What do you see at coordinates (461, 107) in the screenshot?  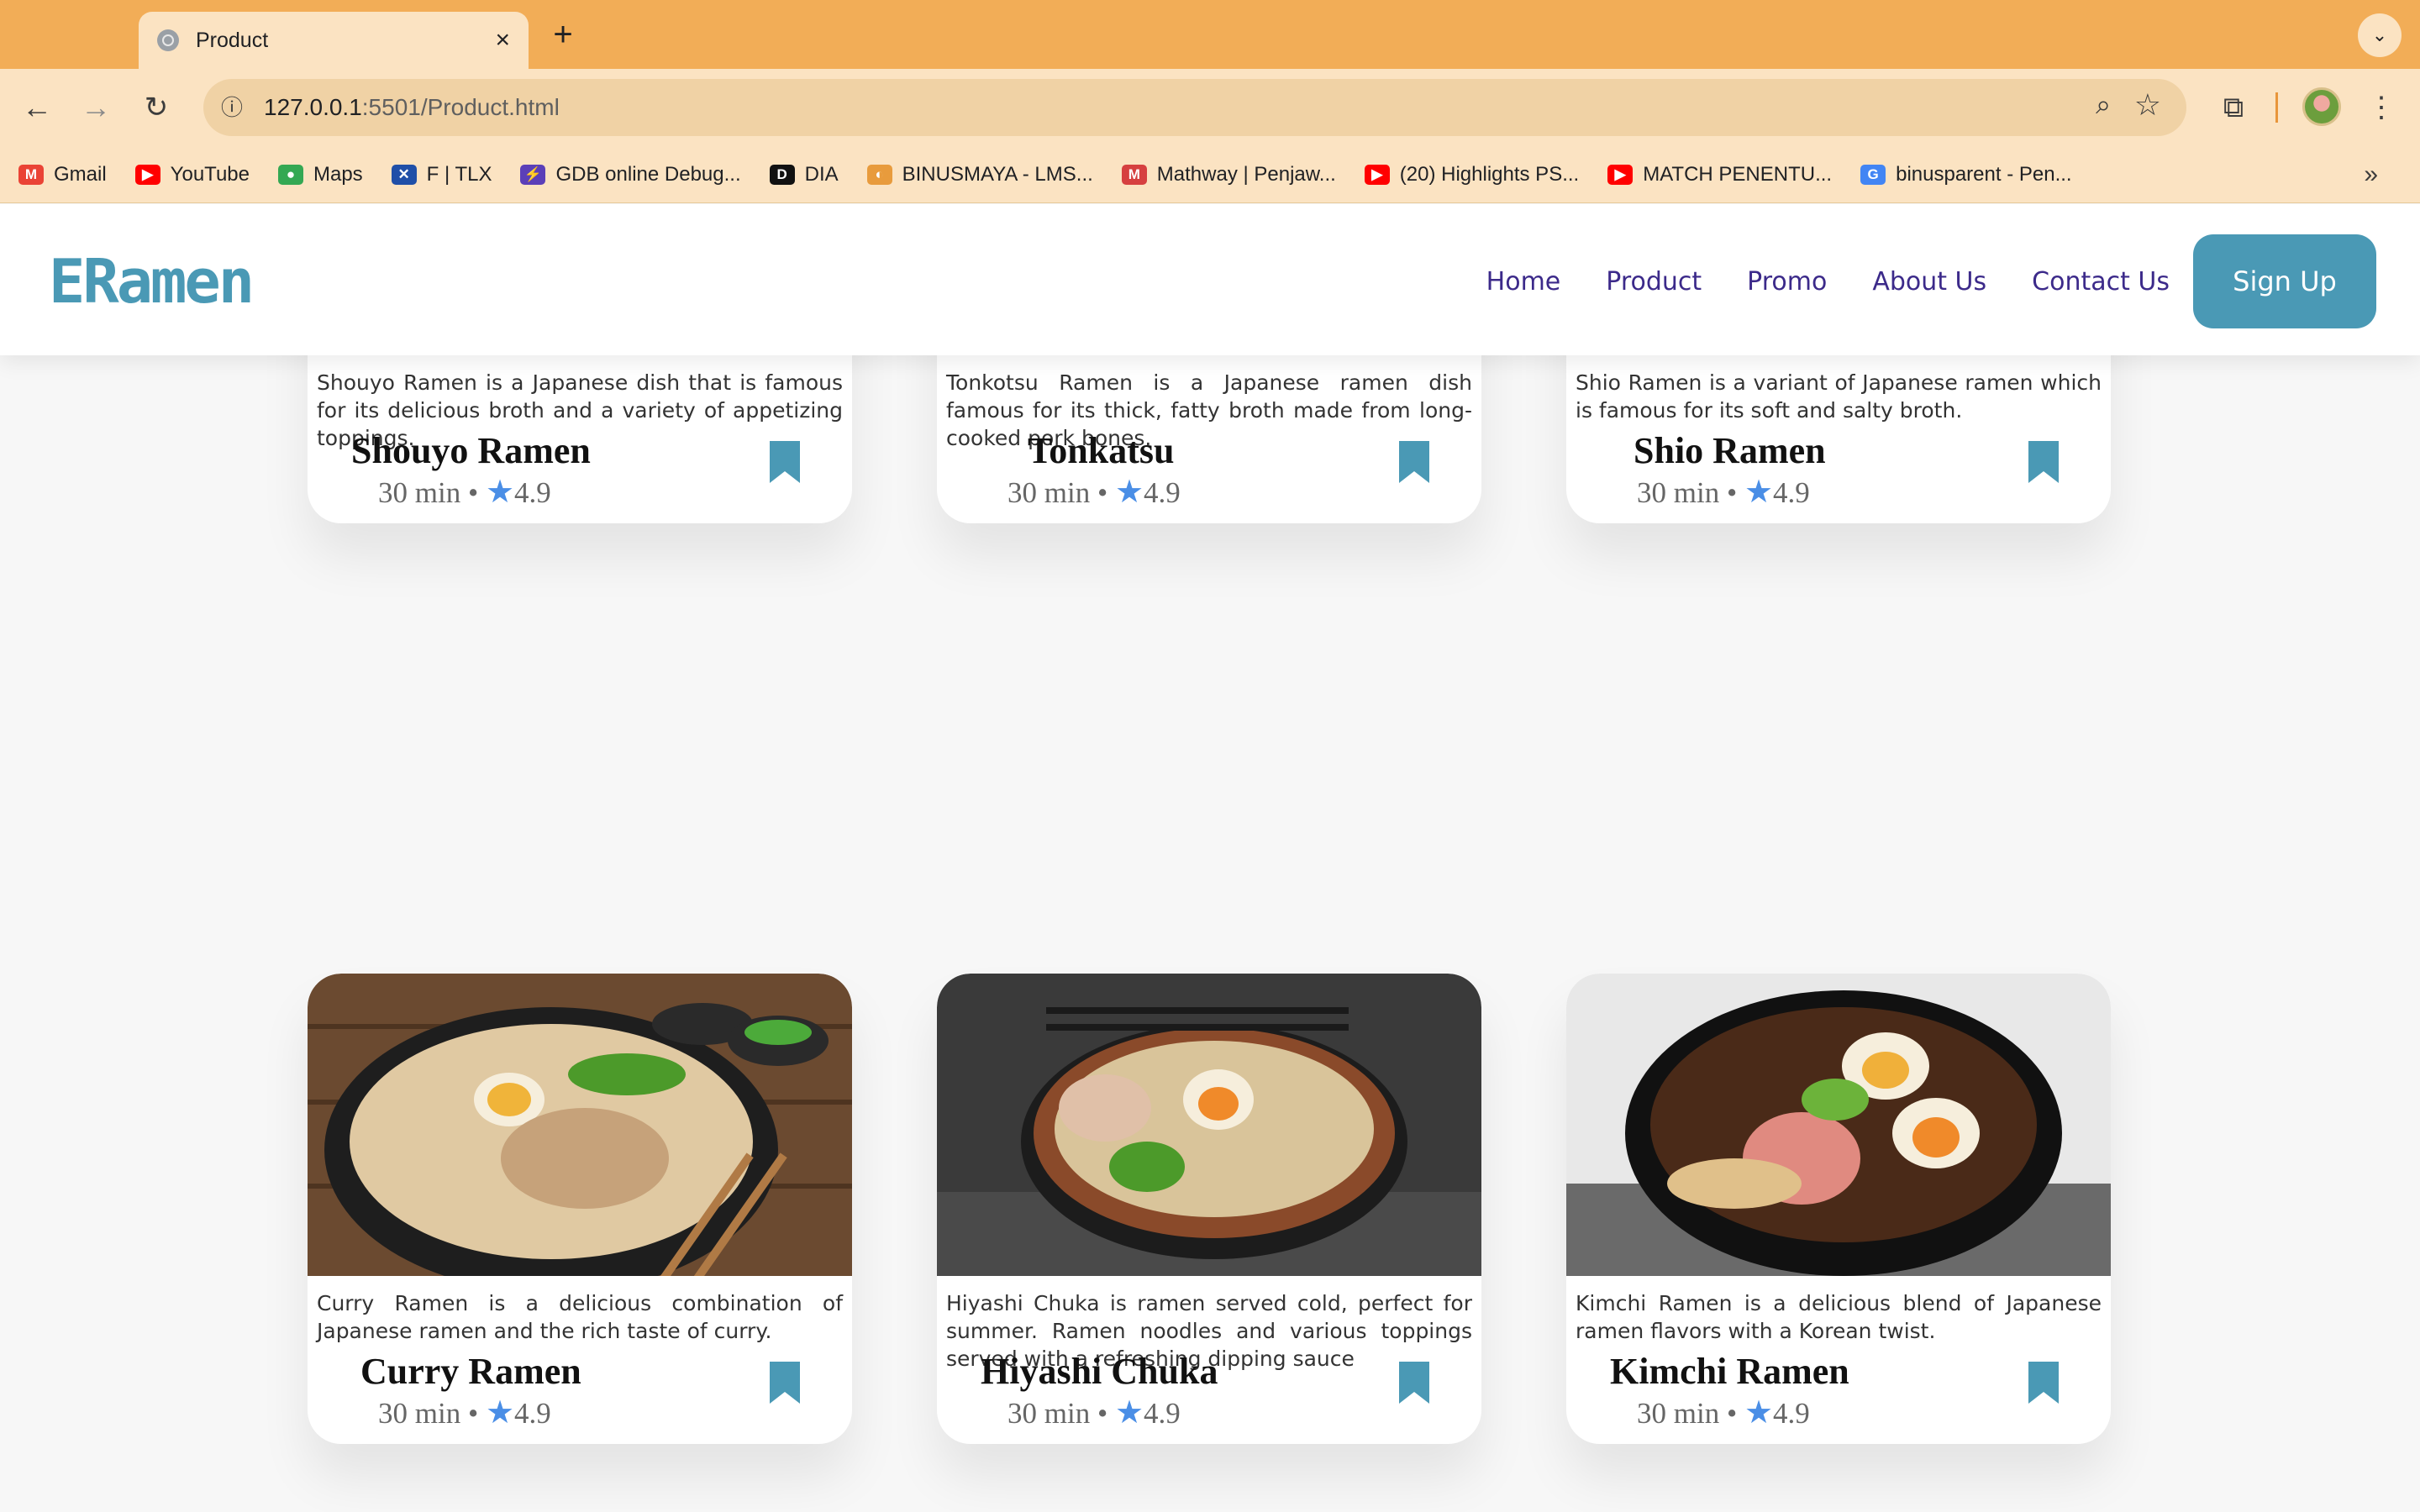 I see `url-path: :5501/Product.html` at bounding box center [461, 107].